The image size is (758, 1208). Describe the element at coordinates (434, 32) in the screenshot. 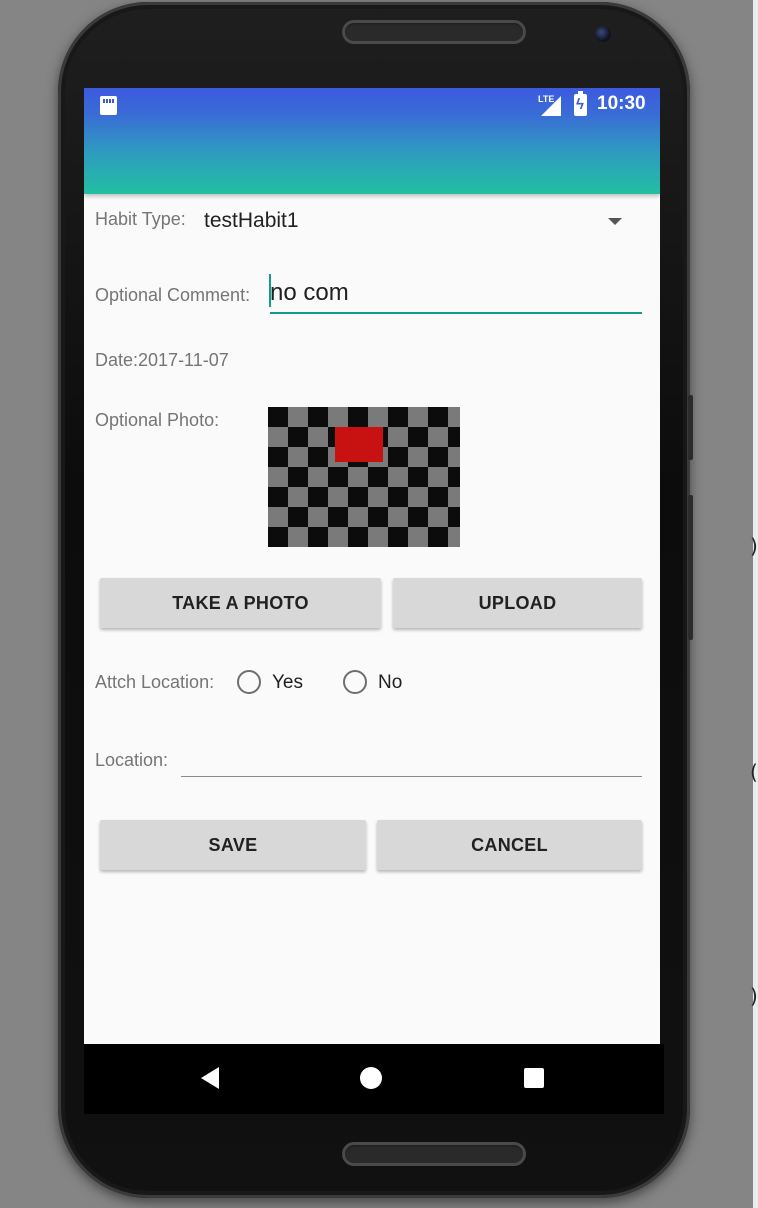

I see `top-speaker` at that location.